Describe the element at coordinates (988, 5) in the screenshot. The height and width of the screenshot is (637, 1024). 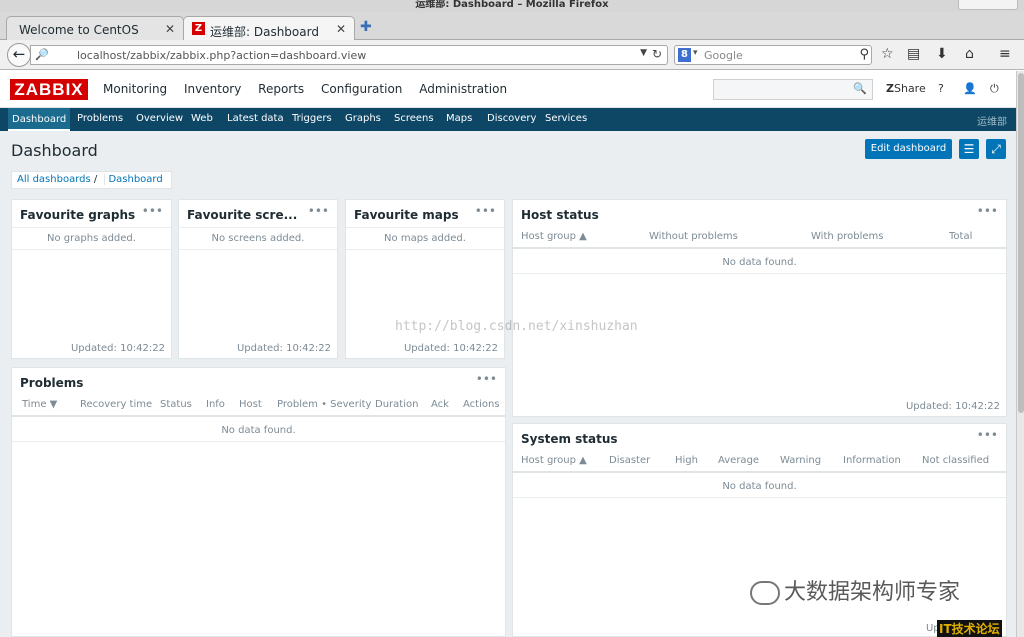
I see `window-controls` at that location.